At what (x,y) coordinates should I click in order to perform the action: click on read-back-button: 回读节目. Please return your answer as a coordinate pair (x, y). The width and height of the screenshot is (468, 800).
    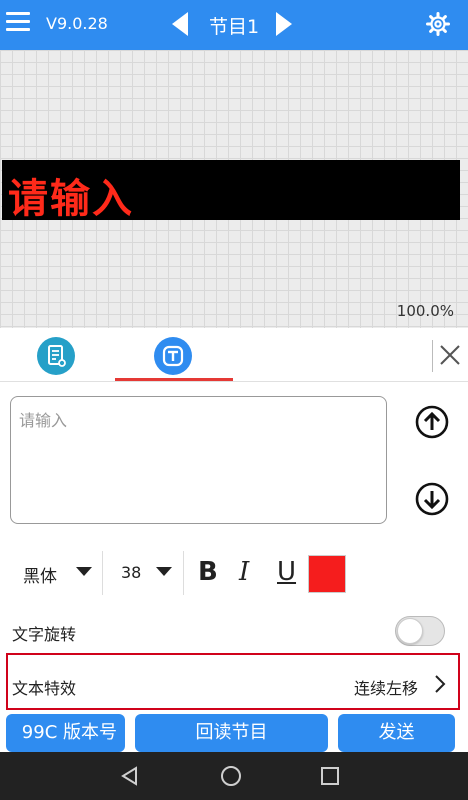
    Looking at the image, I should click on (231, 733).